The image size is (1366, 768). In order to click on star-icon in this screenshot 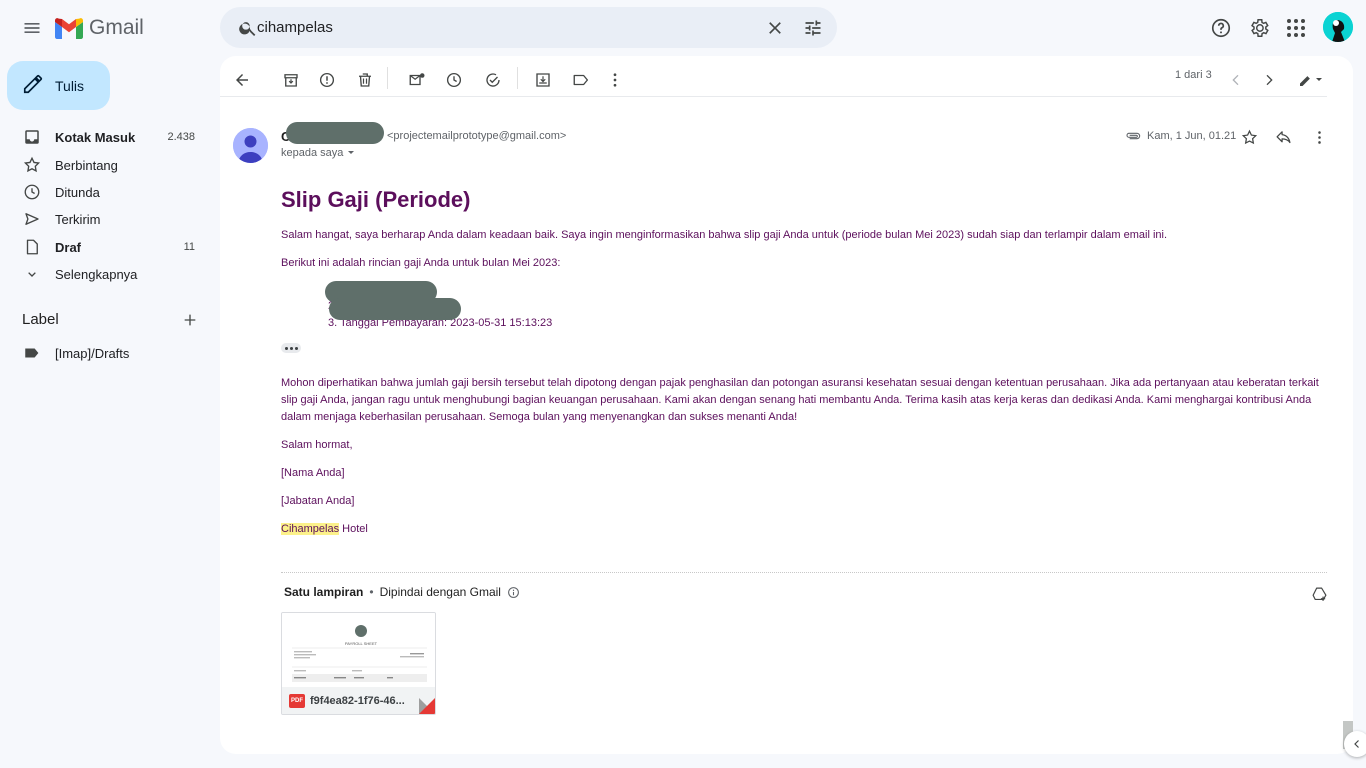, I will do `click(32, 165)`.